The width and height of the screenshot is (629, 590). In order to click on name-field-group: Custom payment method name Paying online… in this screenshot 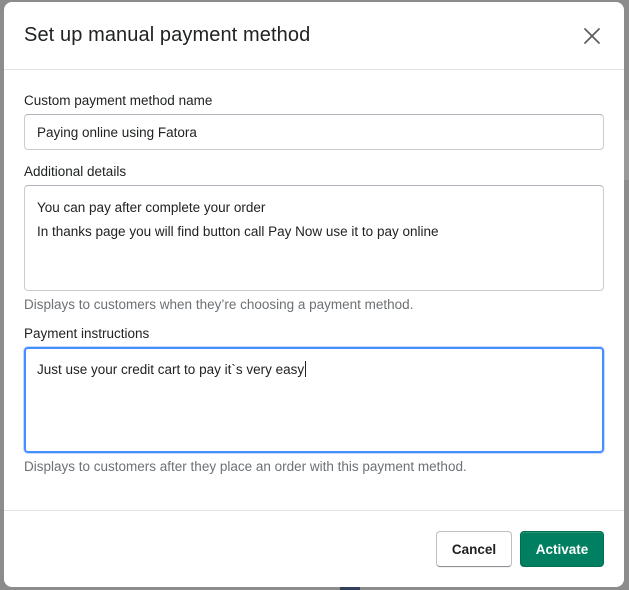, I will do `click(314, 121)`.